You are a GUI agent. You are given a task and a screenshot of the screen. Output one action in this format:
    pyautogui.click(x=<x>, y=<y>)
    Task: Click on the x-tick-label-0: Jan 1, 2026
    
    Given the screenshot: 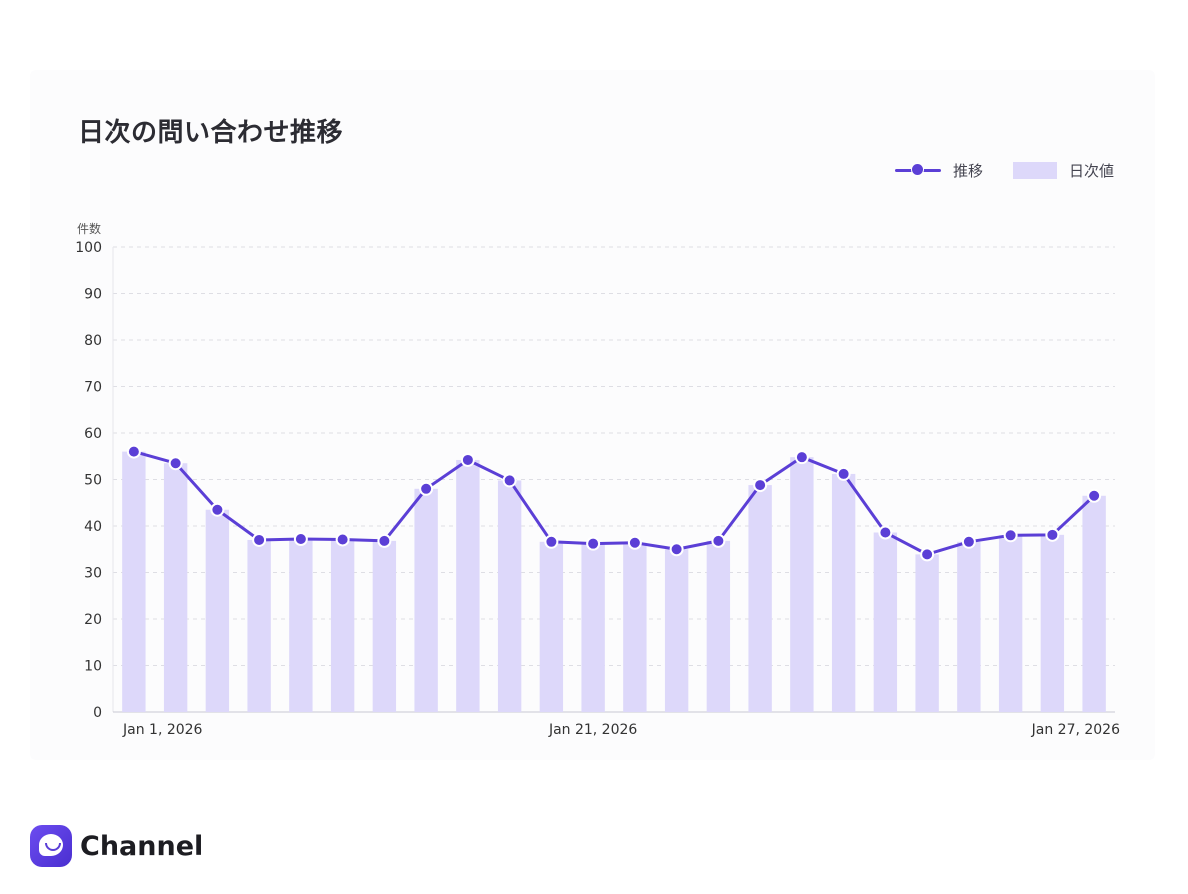 What is the action you would take?
    pyautogui.click(x=162, y=730)
    